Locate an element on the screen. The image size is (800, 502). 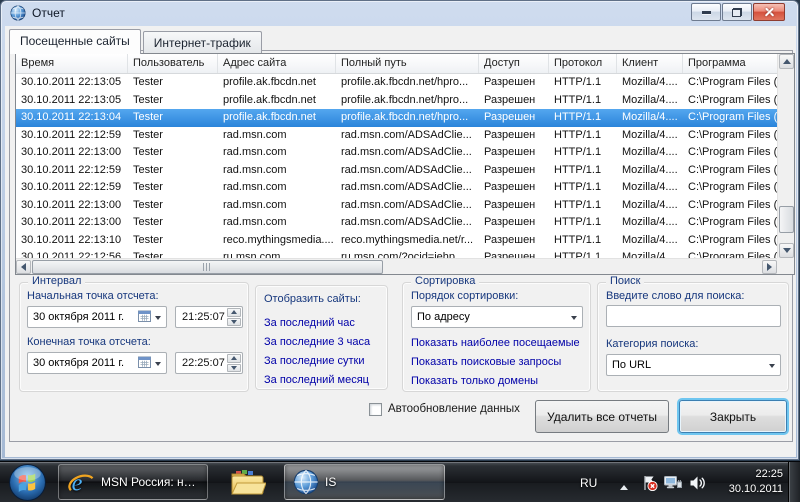
link-last-day: За последние сутки is located at coordinates (317, 361).